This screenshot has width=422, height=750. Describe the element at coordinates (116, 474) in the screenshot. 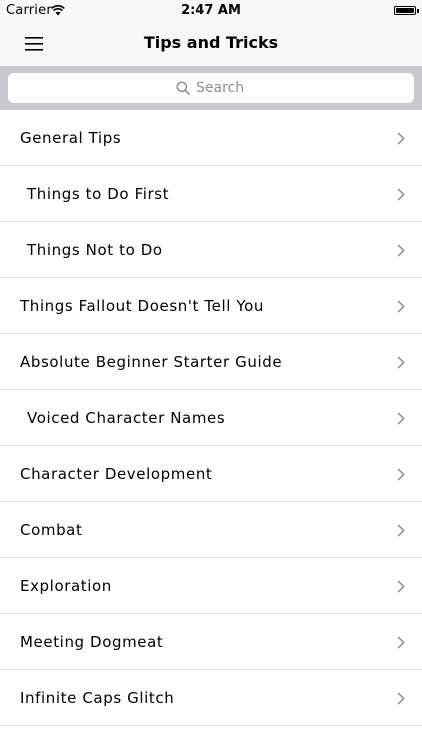

I see `list-item-label: Character Development` at that location.